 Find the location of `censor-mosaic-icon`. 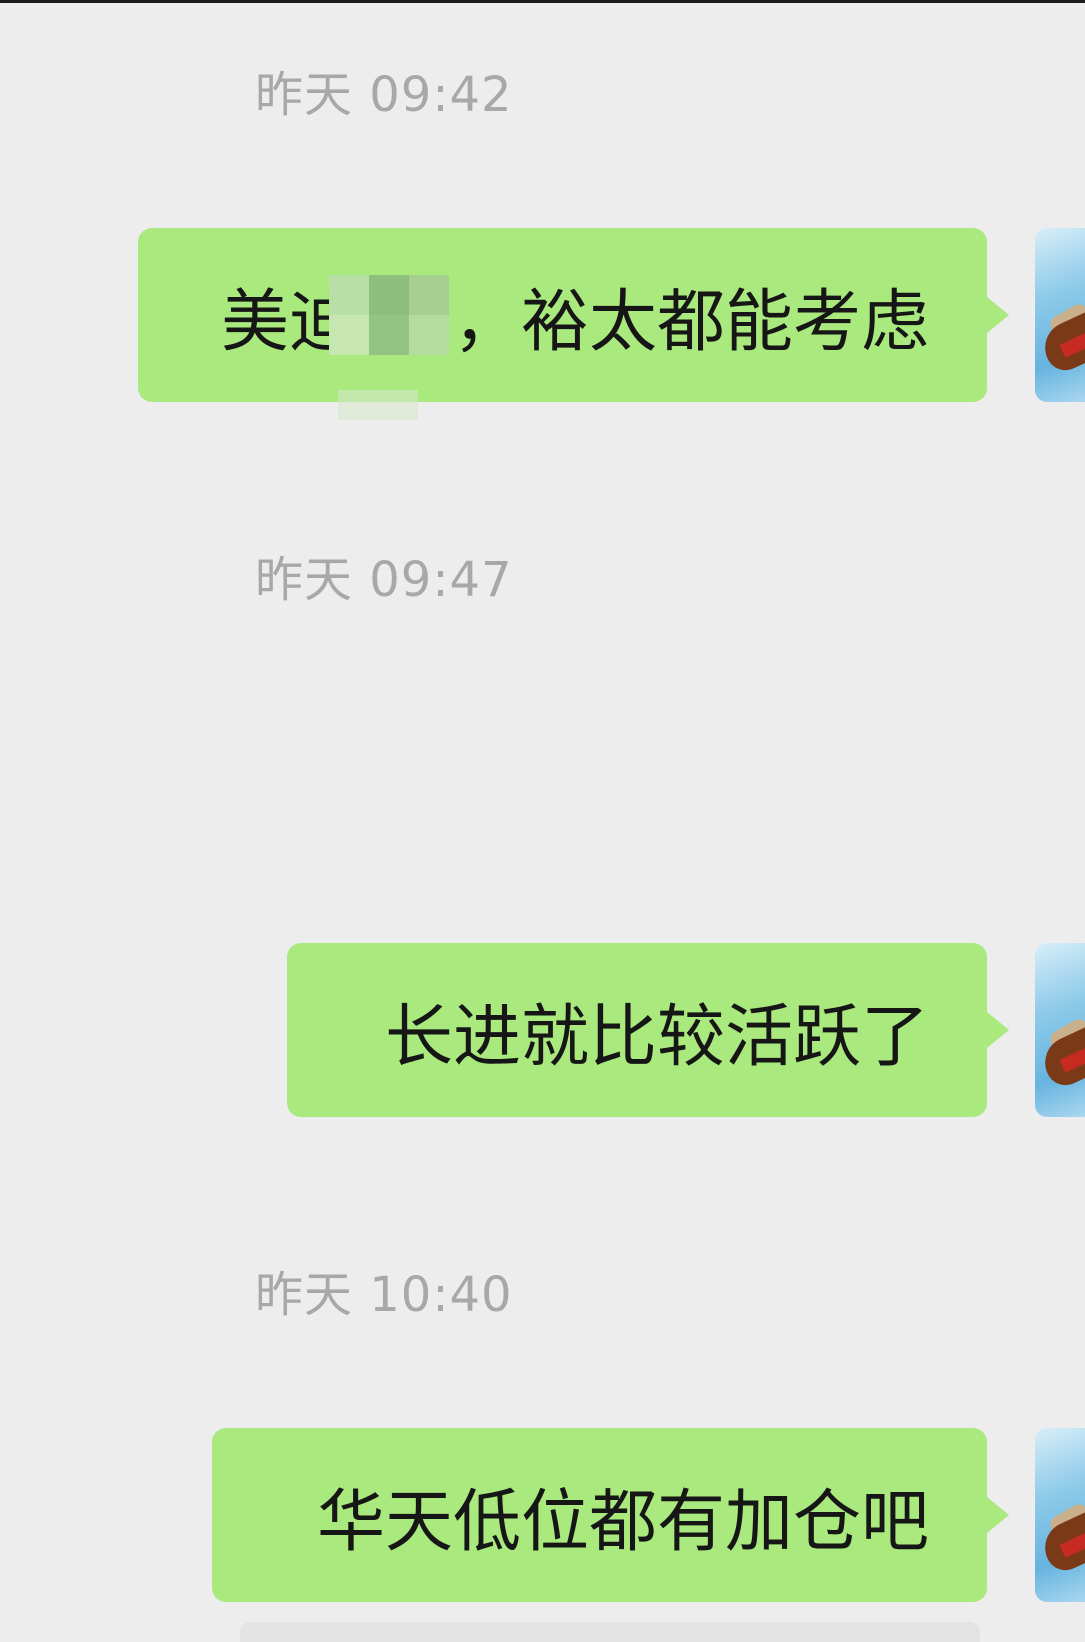

censor-mosaic-icon is located at coordinates (388, 315).